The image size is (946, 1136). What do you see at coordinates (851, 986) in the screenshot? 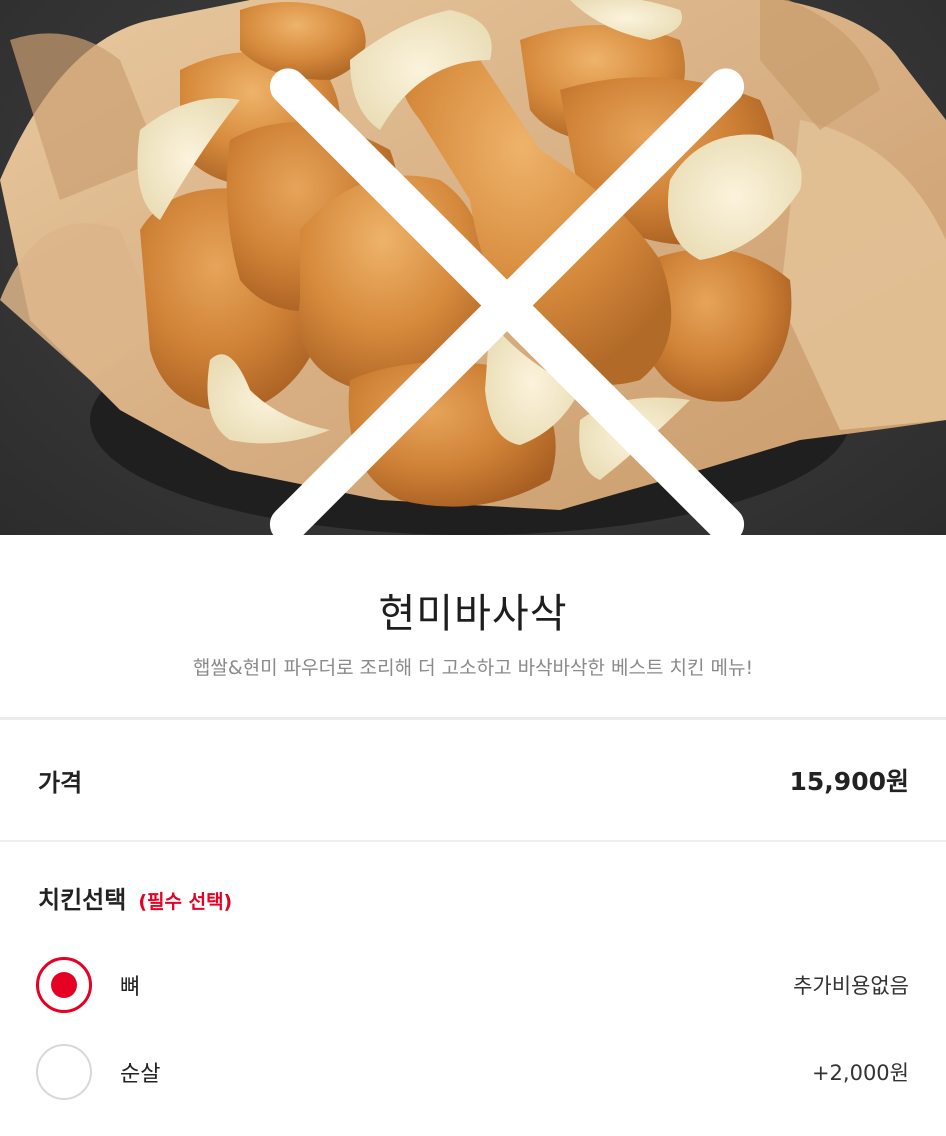
I see `option-price: 추가비용없음` at bounding box center [851, 986].